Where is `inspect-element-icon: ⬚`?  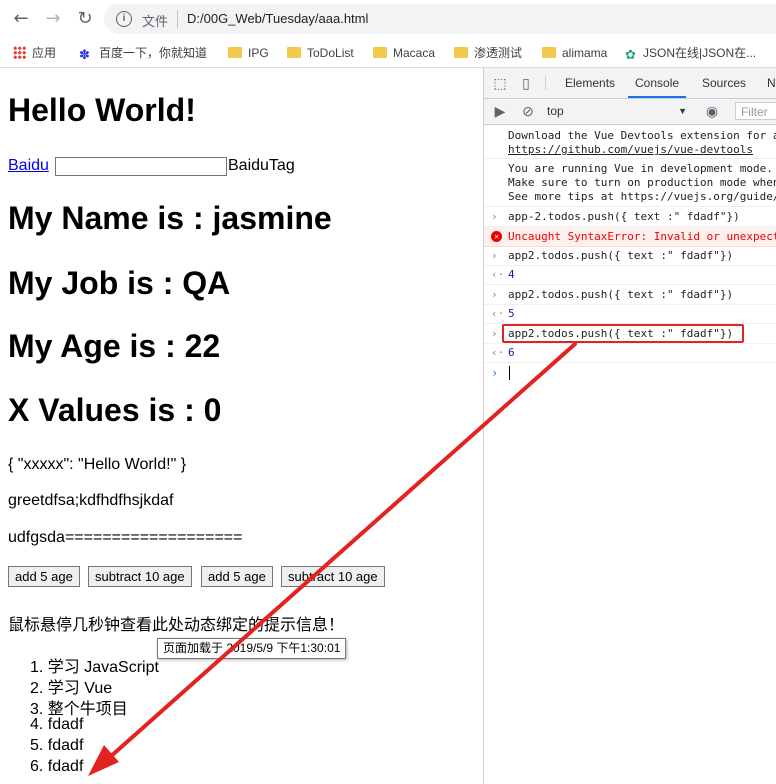 inspect-element-icon: ⬚ is located at coordinates (500, 83).